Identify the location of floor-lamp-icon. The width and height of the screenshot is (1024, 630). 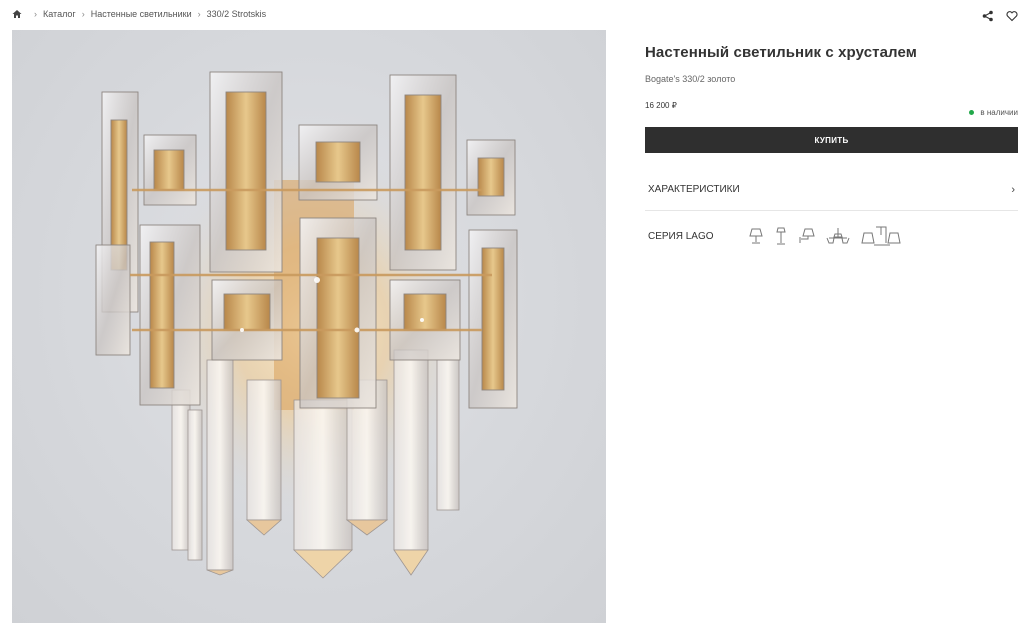
(781, 236).